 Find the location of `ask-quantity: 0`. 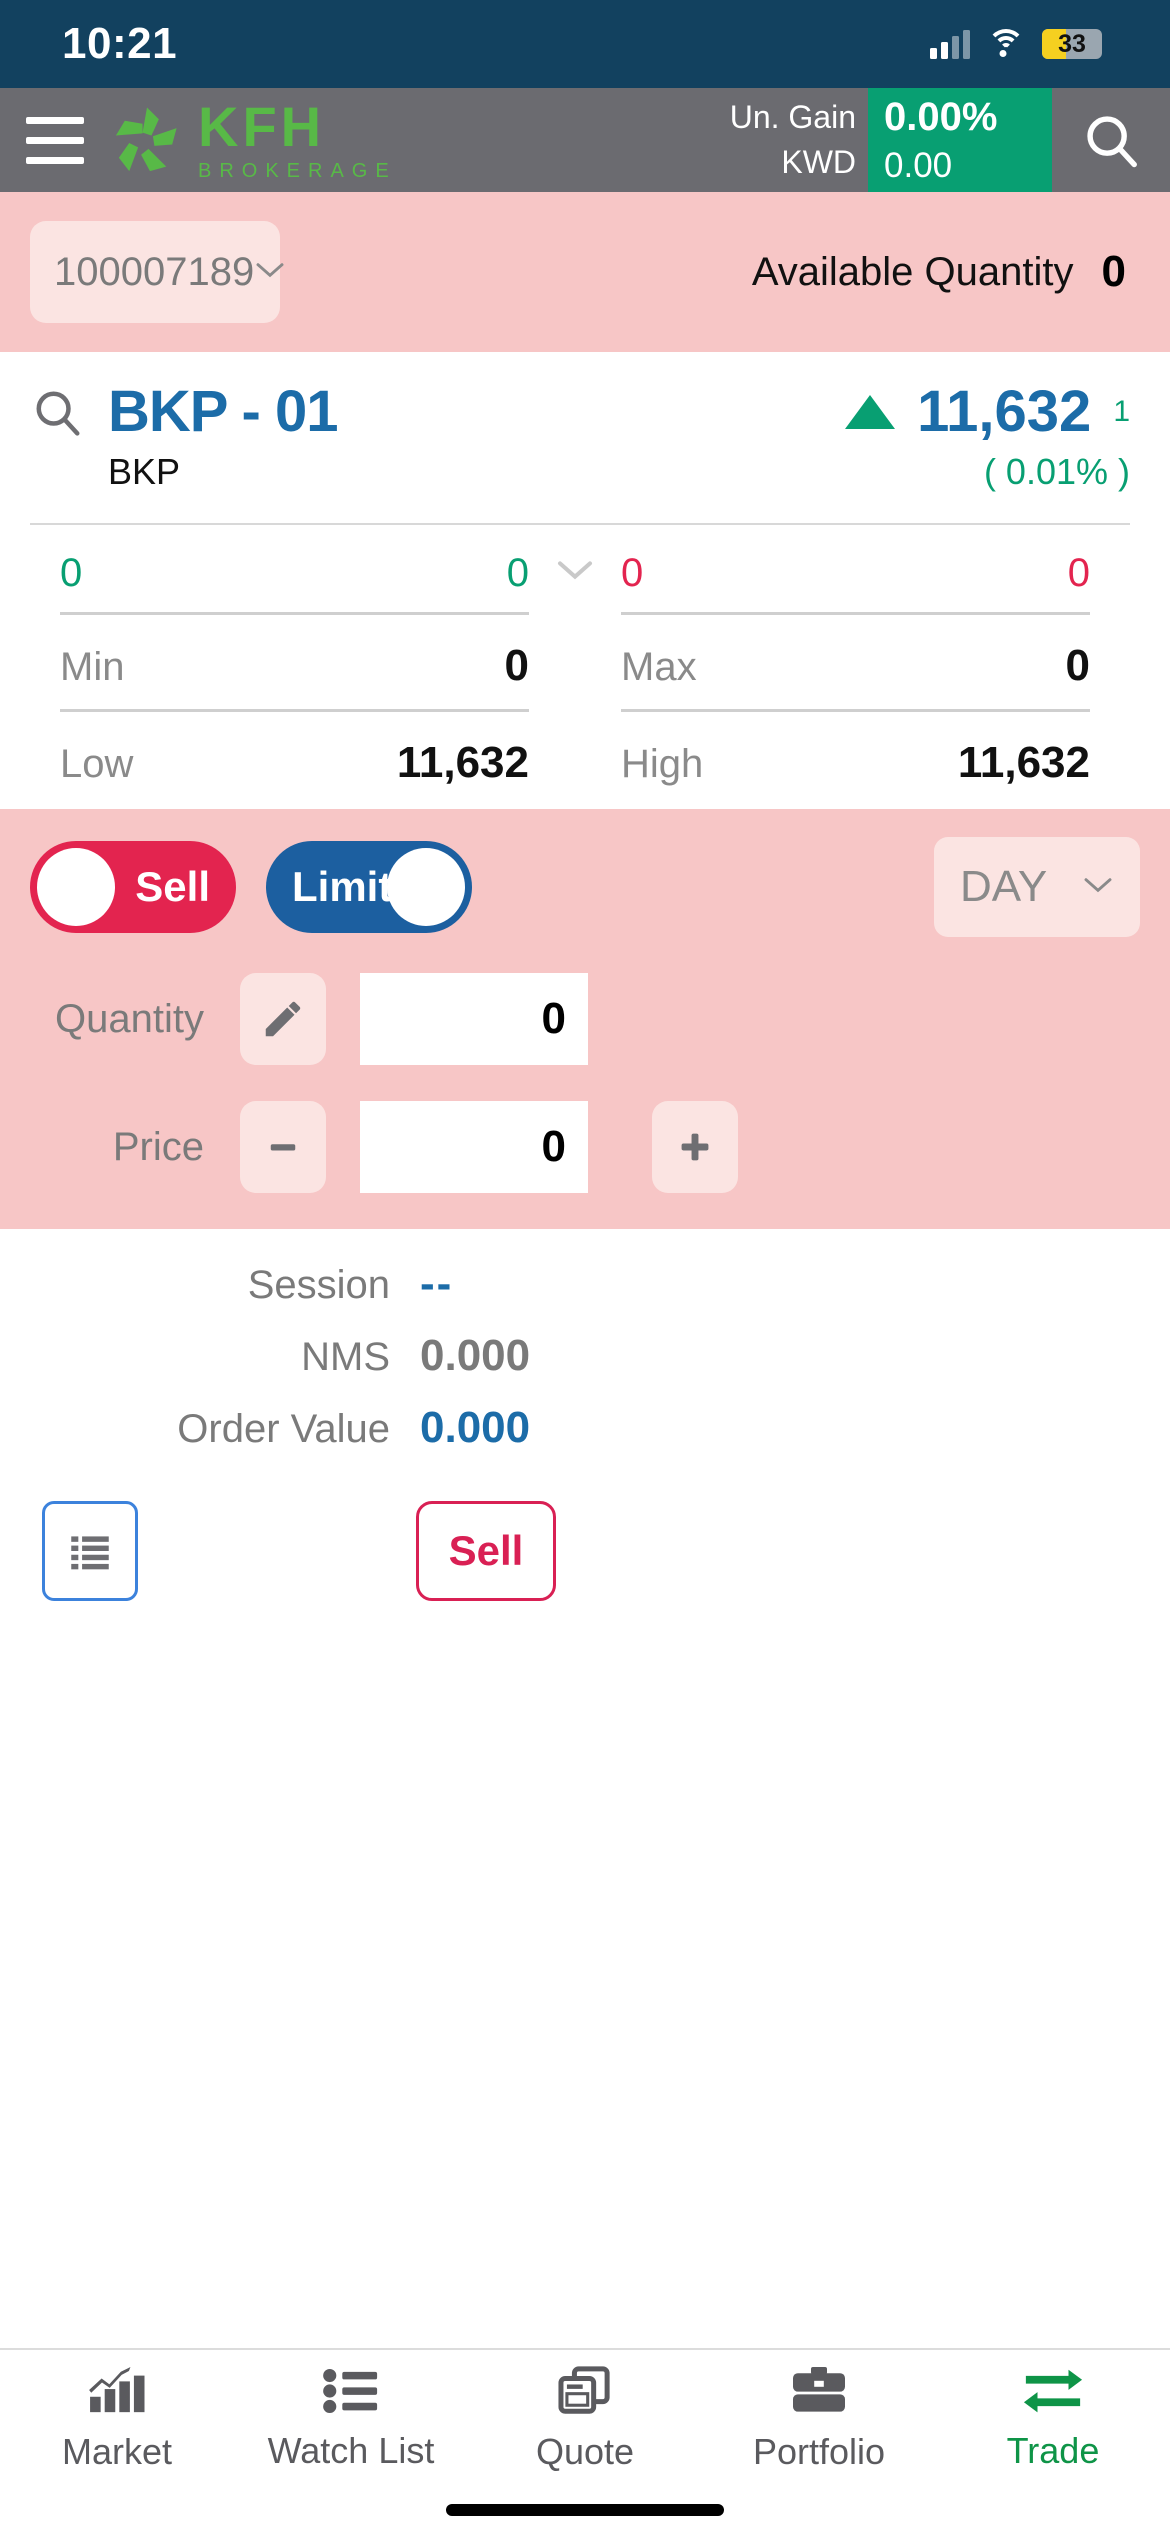

ask-quantity: 0 is located at coordinates (1078, 573).